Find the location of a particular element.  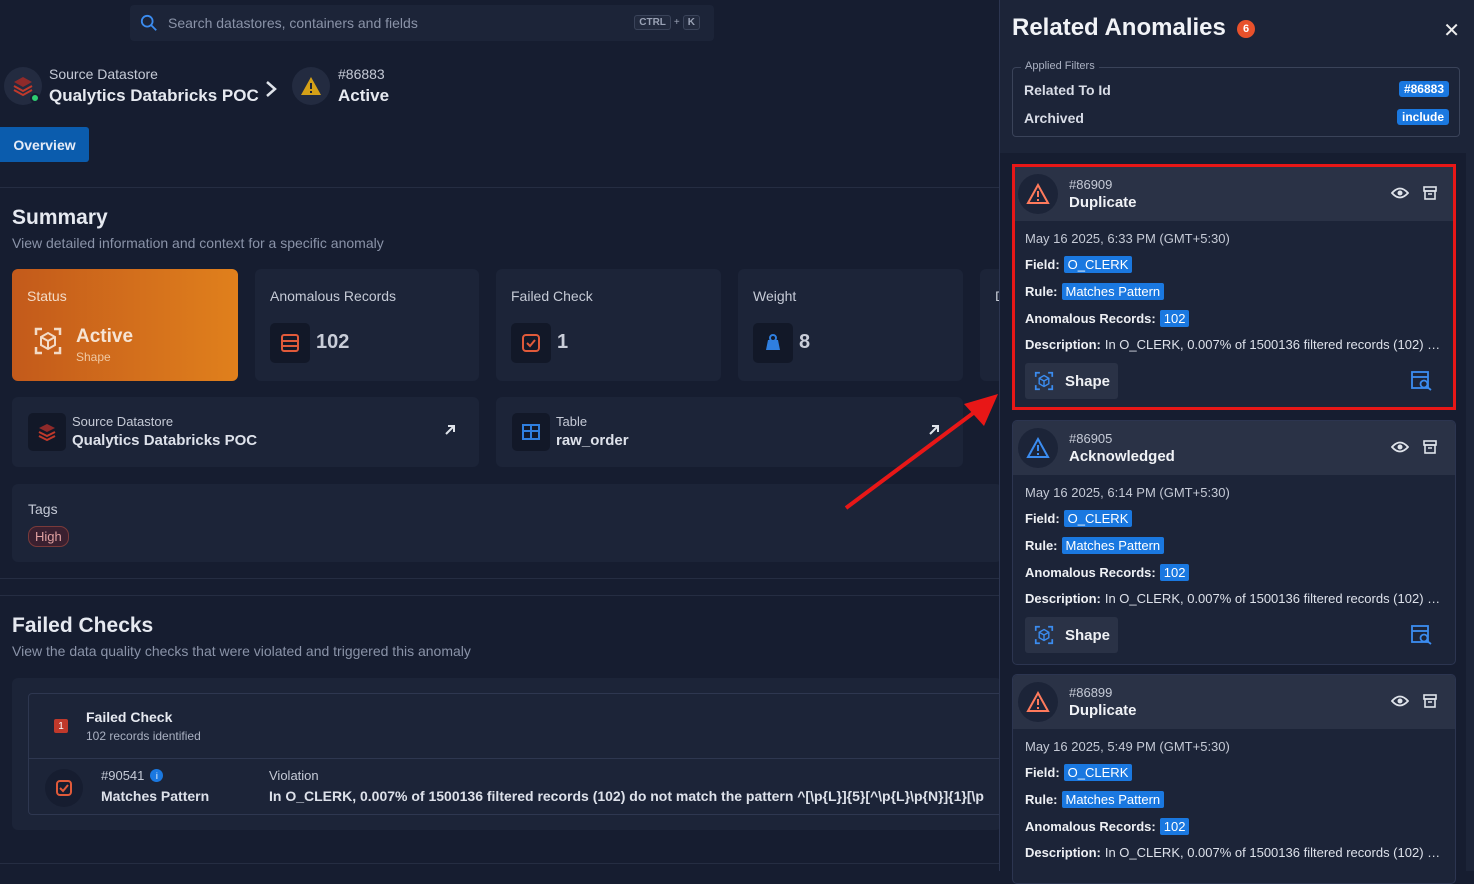

online-status-dot is located at coordinates (35, 98).